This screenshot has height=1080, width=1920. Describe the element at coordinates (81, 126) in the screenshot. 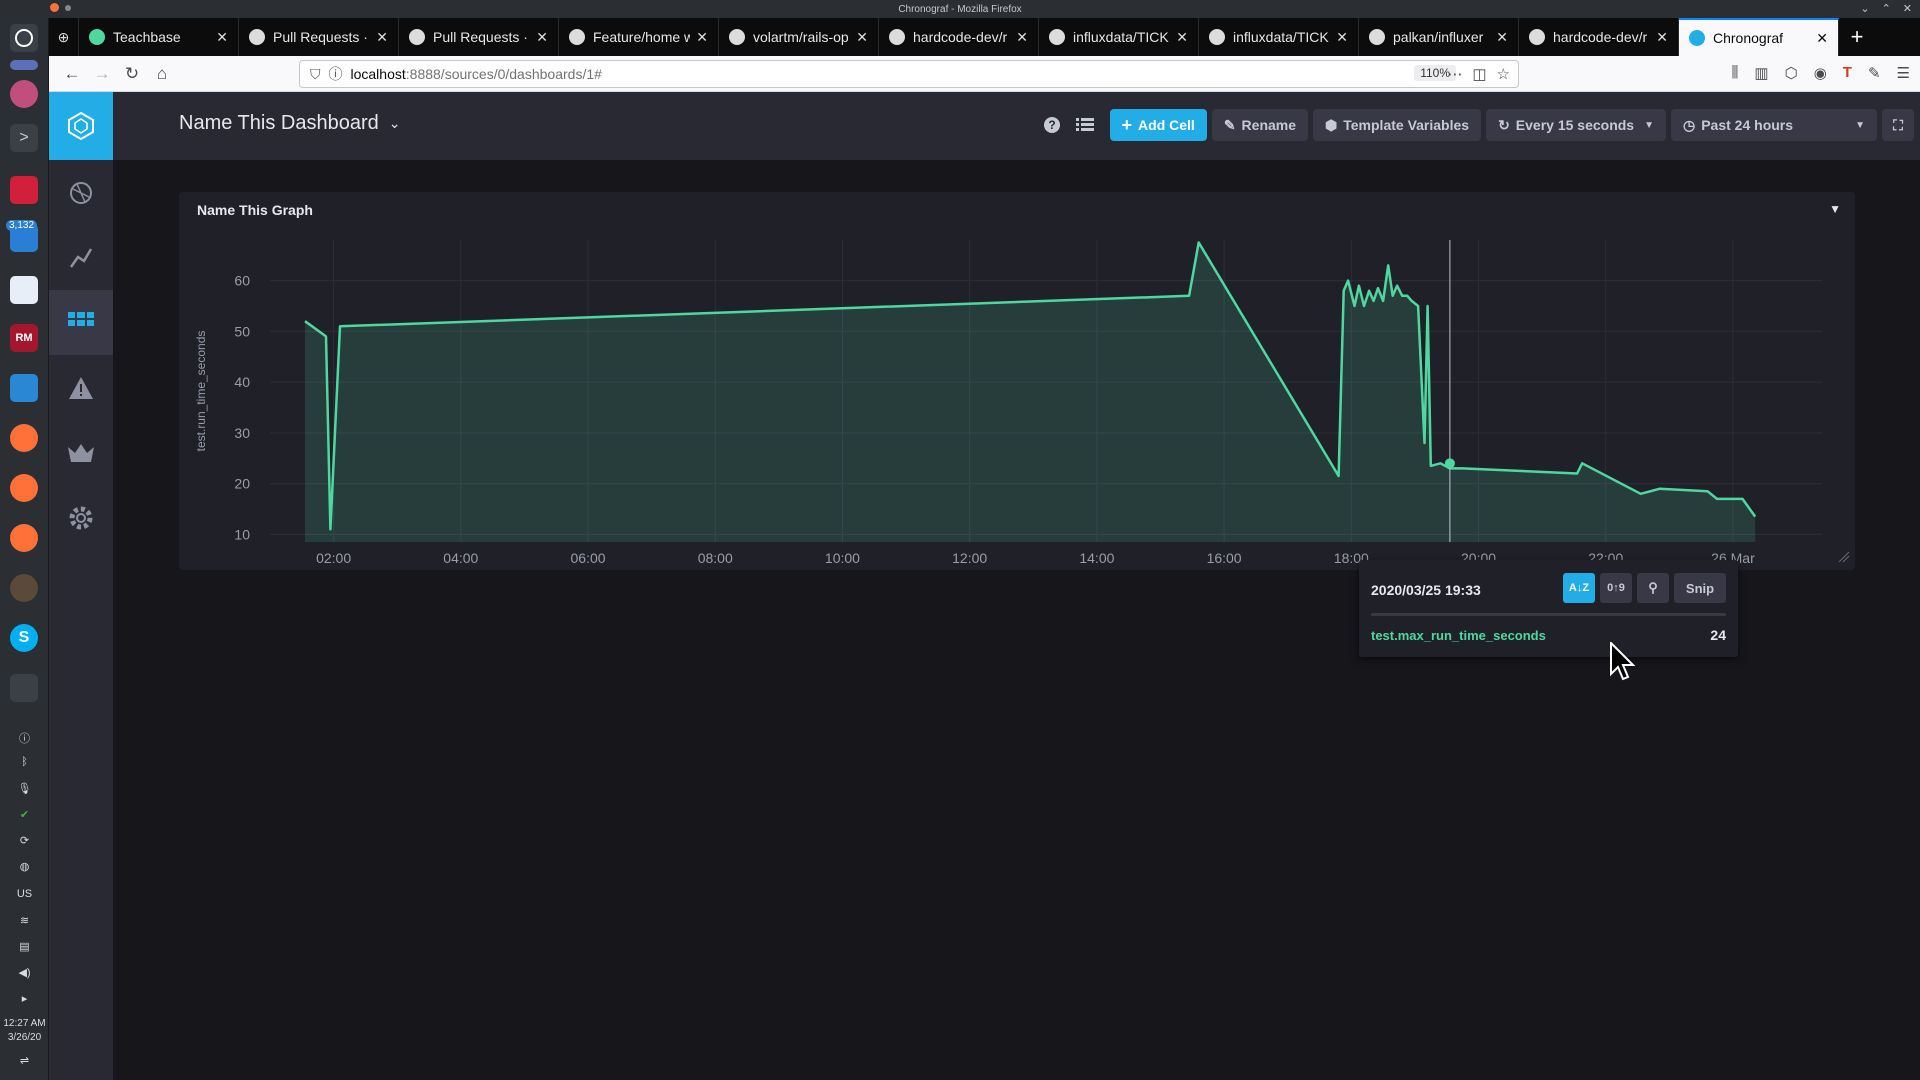

I see `chronograf-logo-icon` at that location.